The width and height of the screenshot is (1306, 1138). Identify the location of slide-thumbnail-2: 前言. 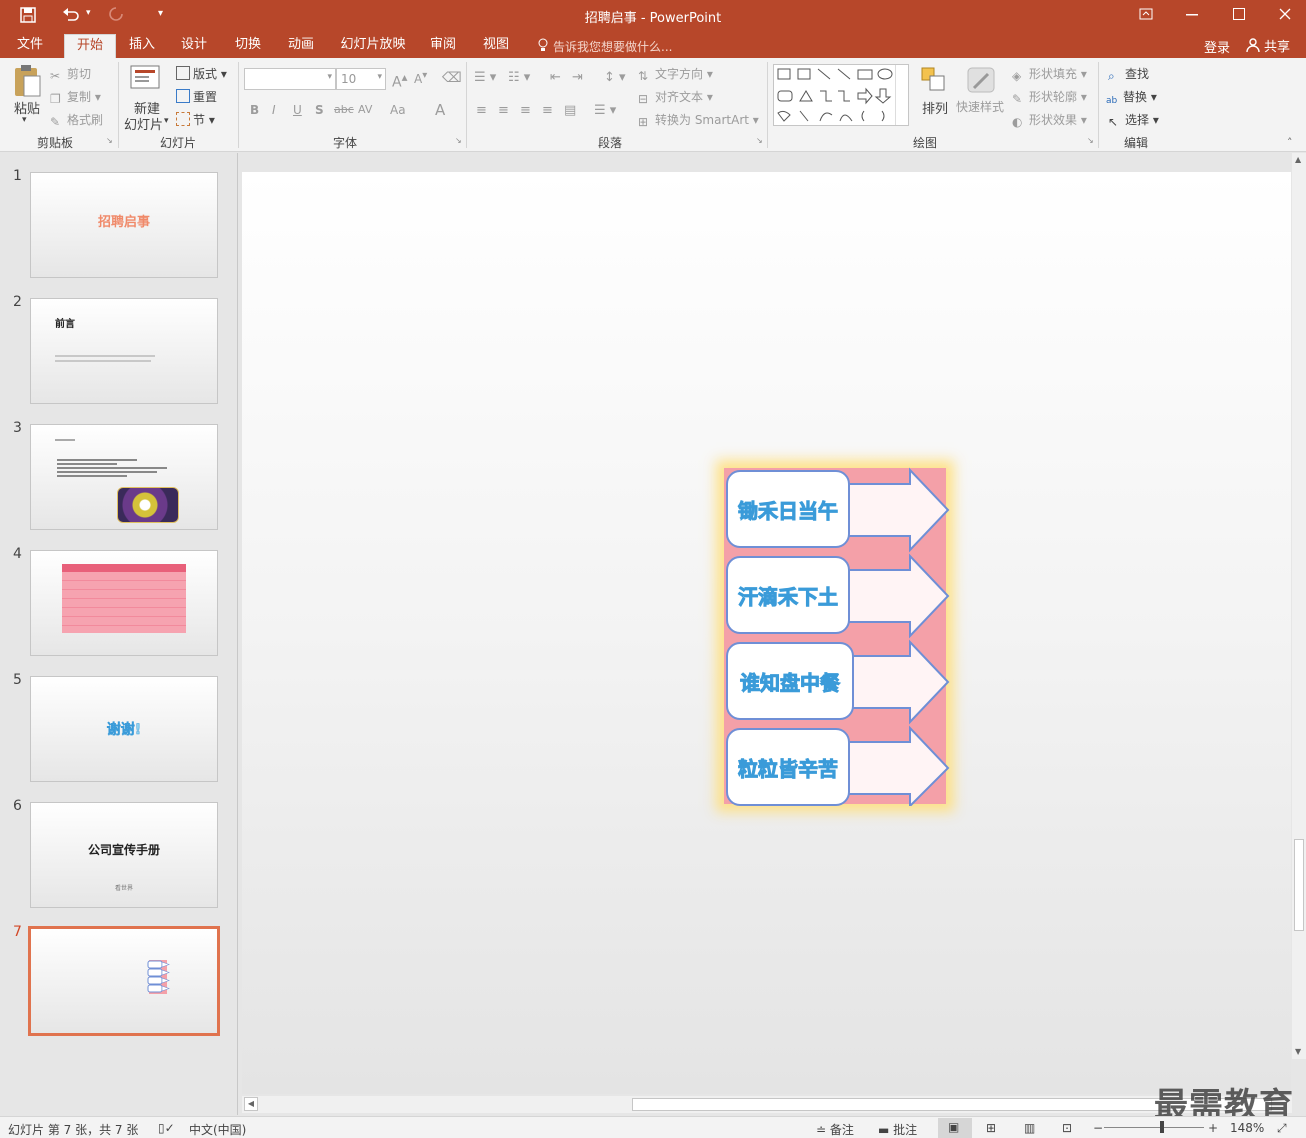
(124, 351).